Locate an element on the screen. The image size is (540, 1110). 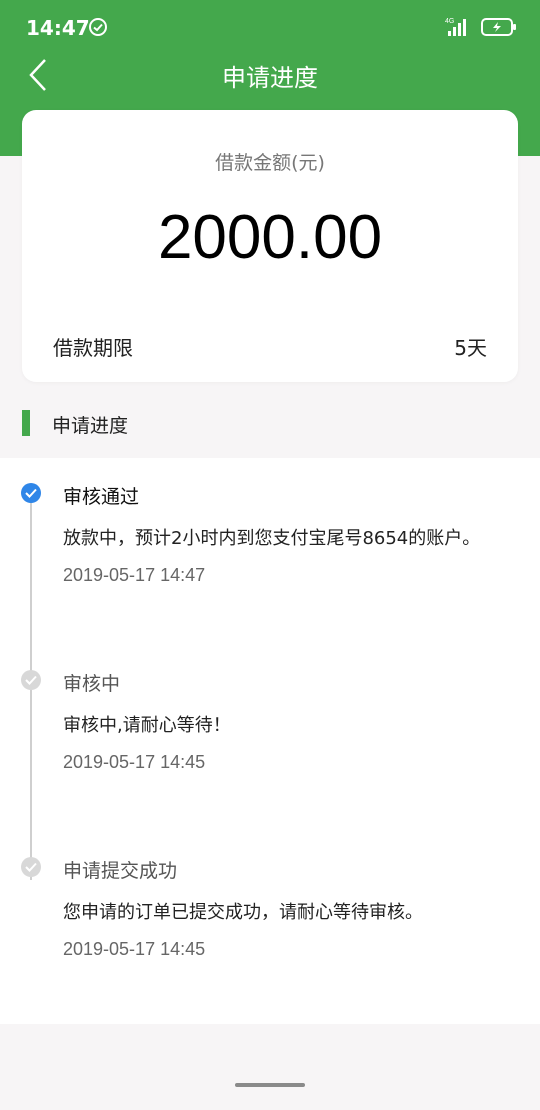
section-title: 申请进度 is located at coordinates (90, 426).